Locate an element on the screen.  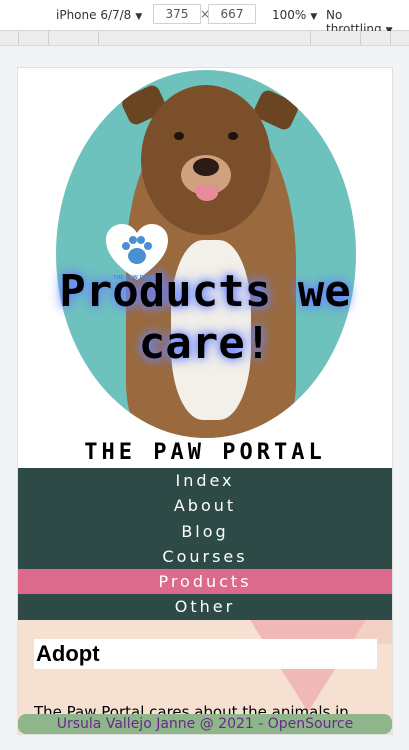
height-input: 667 is located at coordinates (232, 14).